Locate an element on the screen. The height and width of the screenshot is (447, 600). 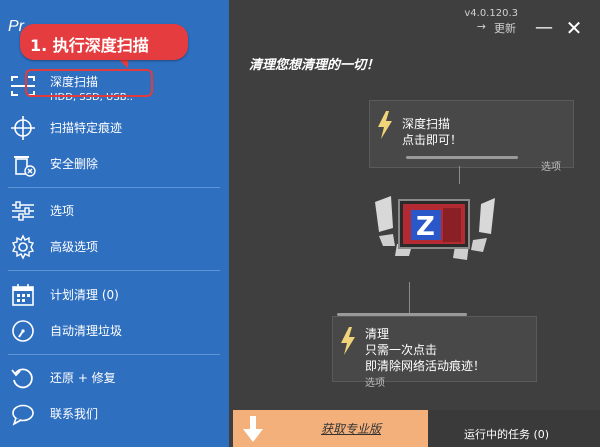
calendar-icon is located at coordinates (23, 295).